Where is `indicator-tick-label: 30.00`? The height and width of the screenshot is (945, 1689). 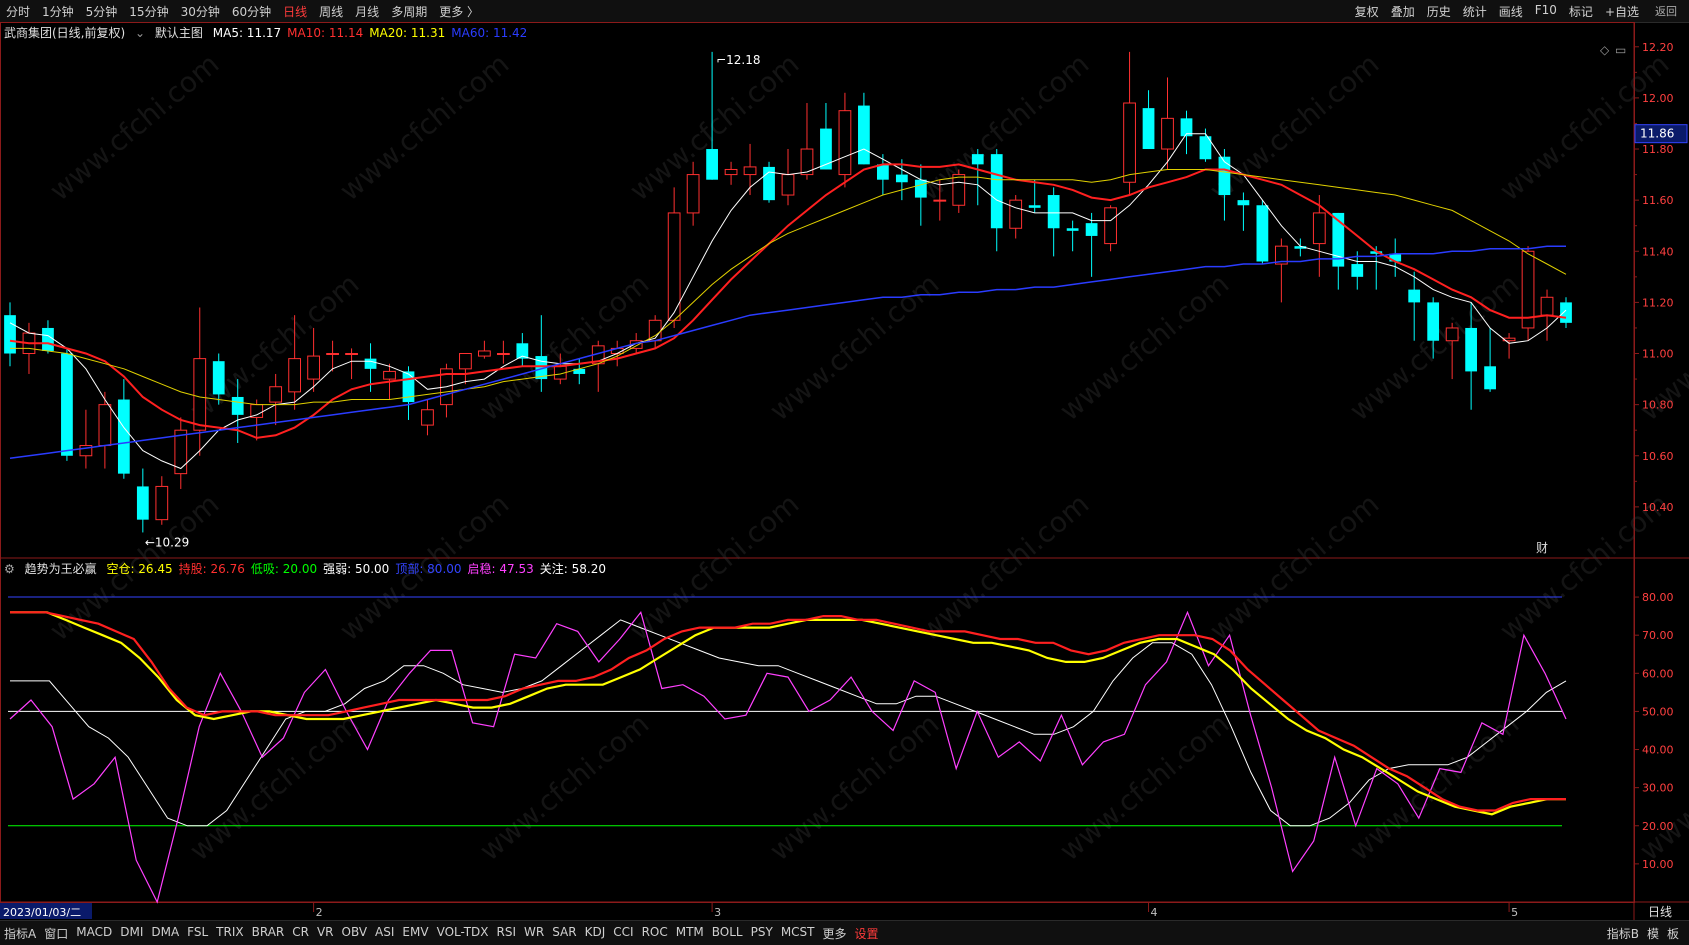
indicator-tick-label: 30.00 is located at coordinates (1658, 788).